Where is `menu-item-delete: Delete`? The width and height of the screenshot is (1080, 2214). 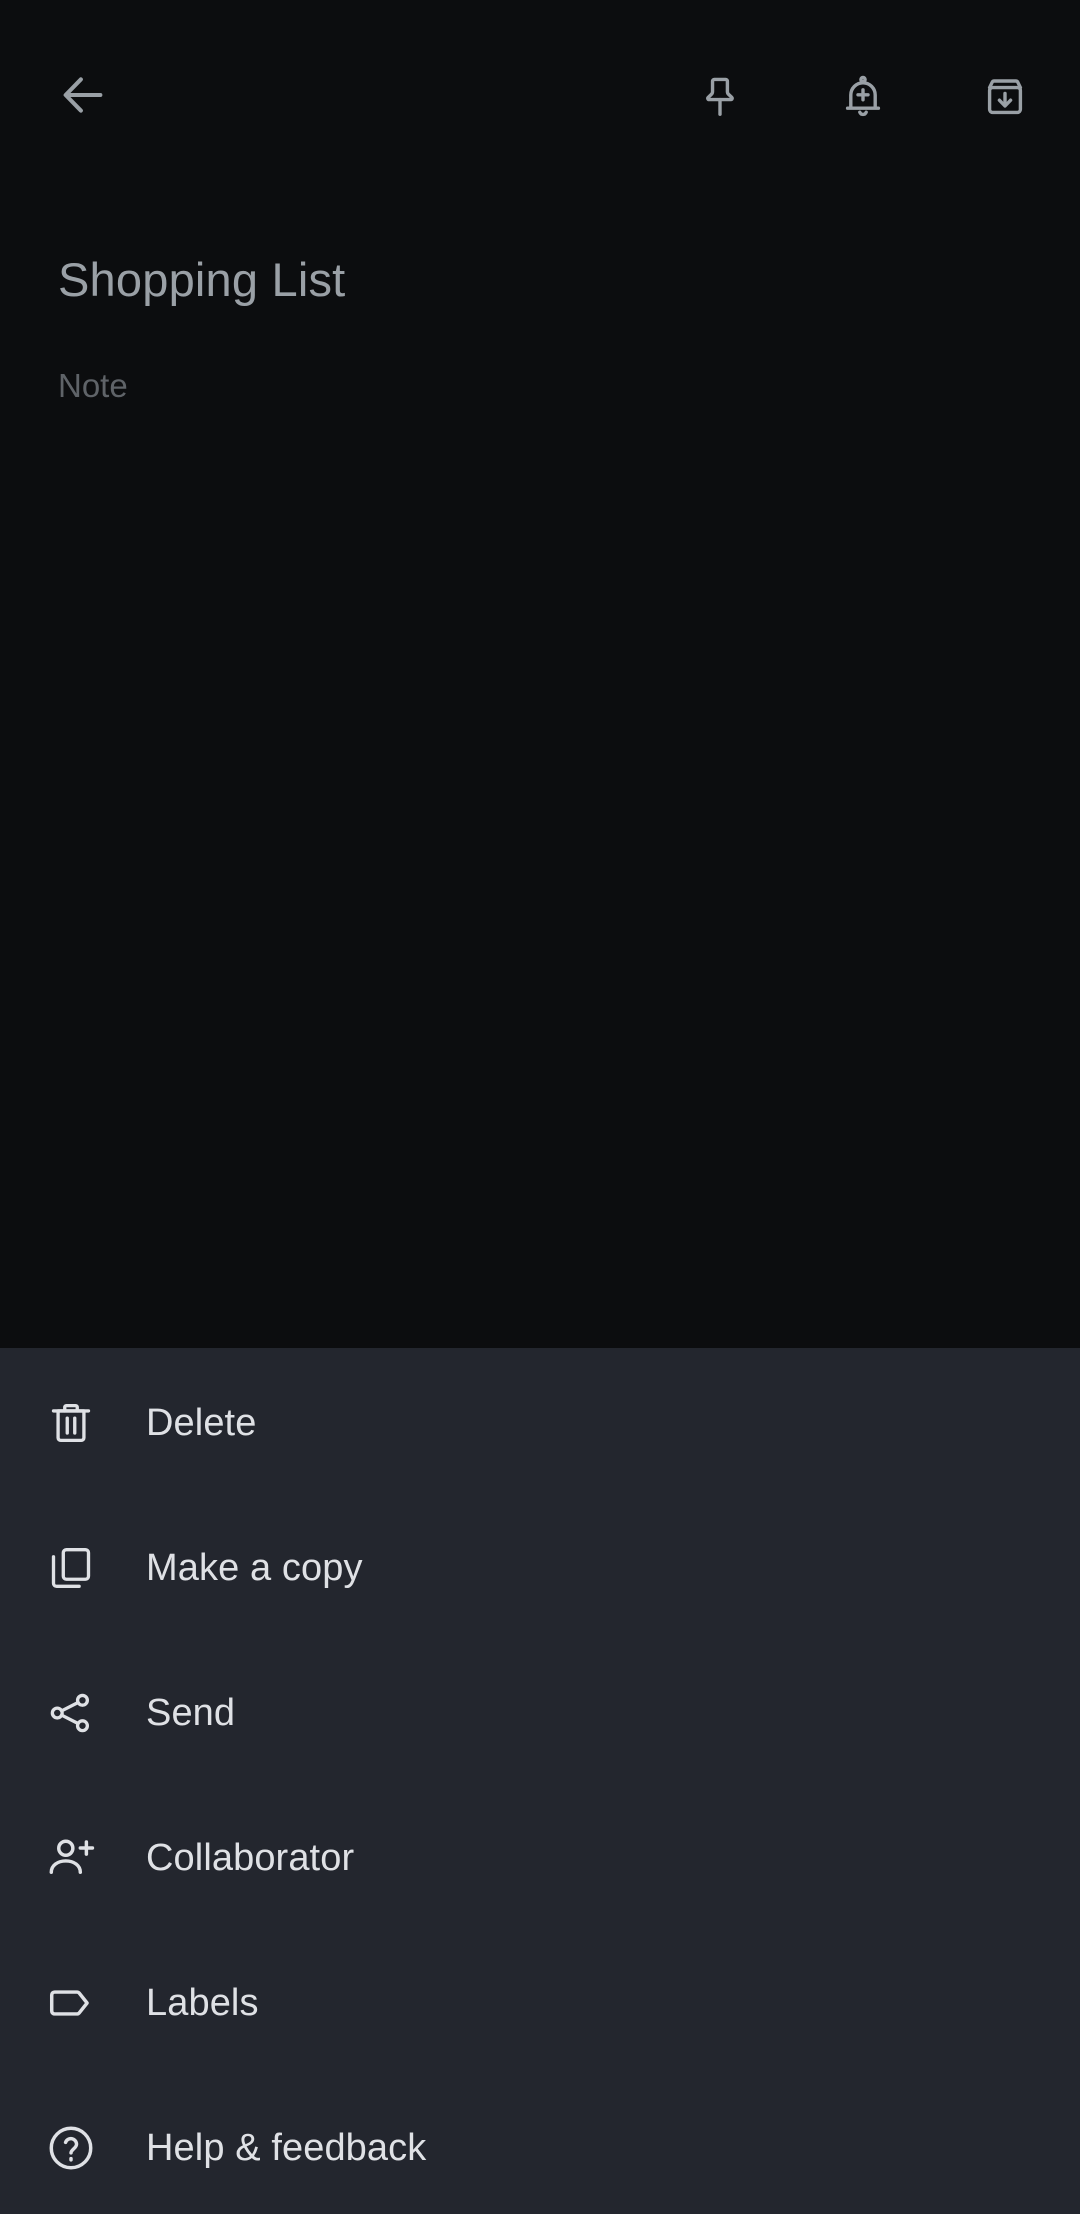
menu-item-delete: Delete is located at coordinates (540, 1422).